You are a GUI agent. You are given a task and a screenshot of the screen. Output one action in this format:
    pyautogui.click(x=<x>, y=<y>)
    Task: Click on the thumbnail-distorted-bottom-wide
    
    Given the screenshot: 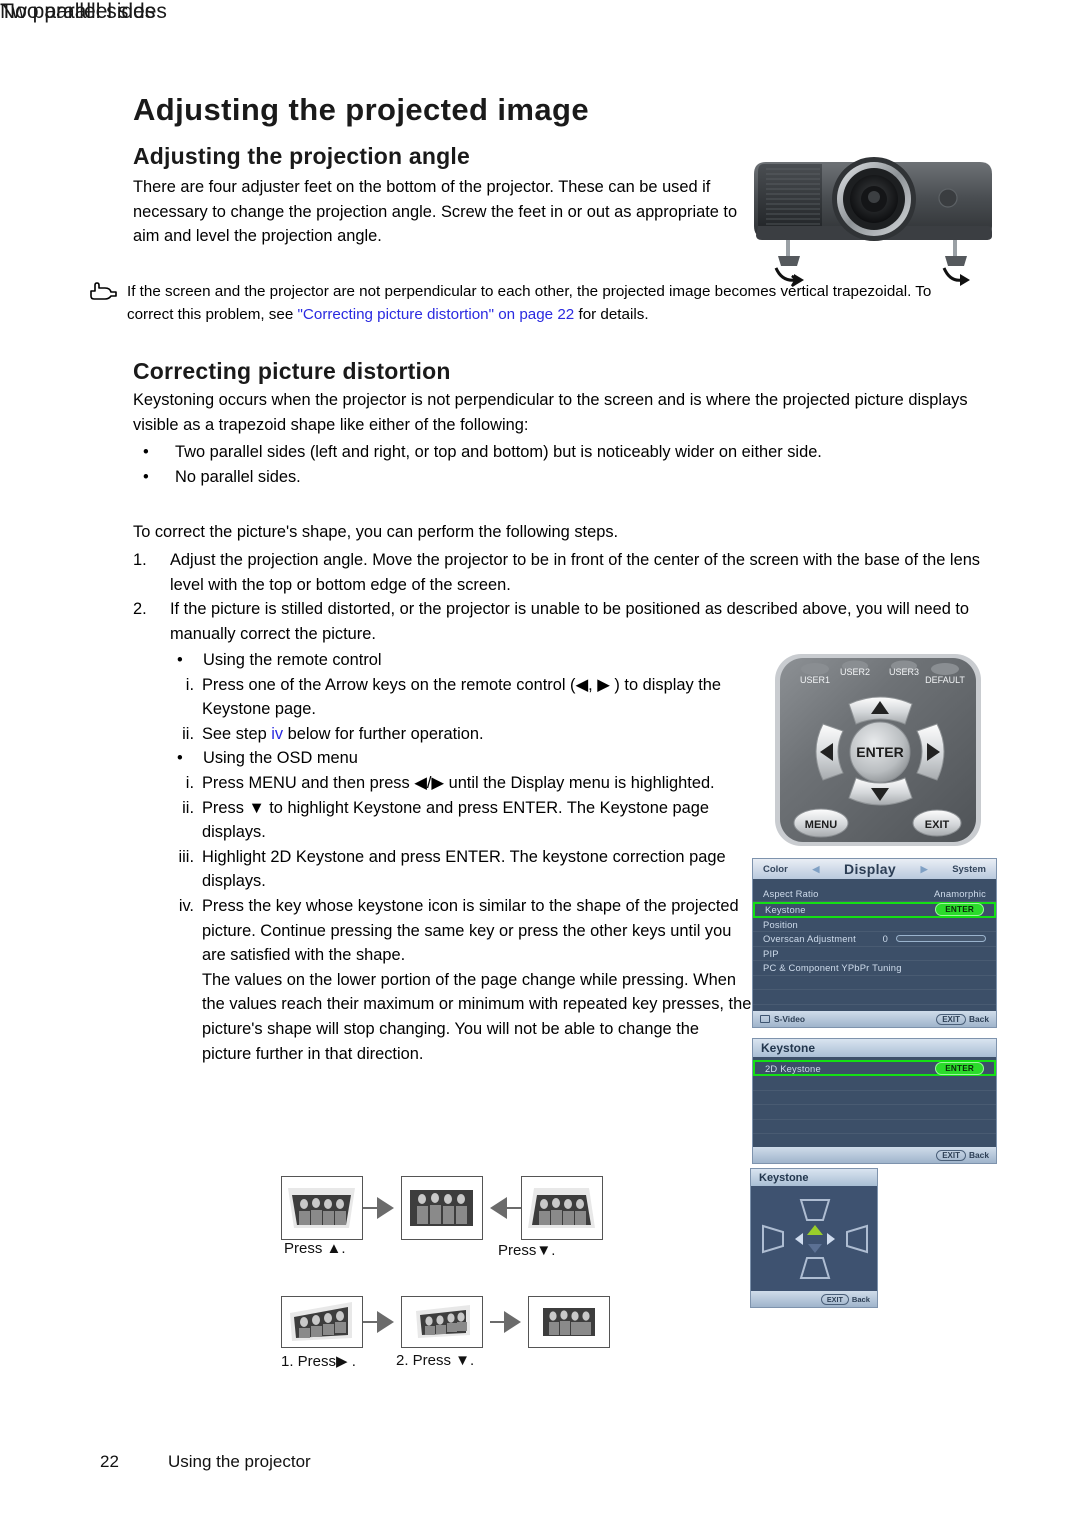 What is the action you would take?
    pyautogui.click(x=562, y=1208)
    